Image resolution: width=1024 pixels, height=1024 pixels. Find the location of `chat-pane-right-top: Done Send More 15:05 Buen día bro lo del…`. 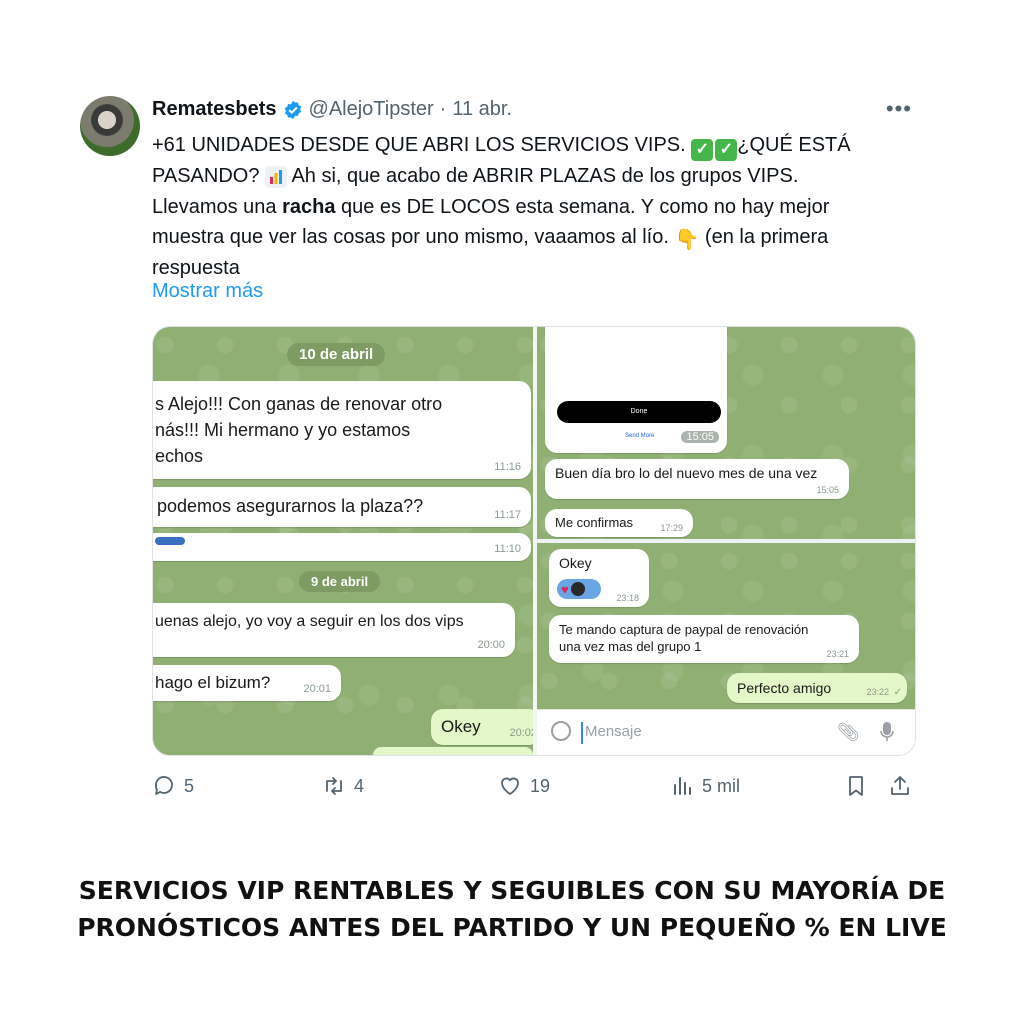

chat-pane-right-top: Done Send More 15:05 Buen día bro lo del… is located at coordinates (726, 433).